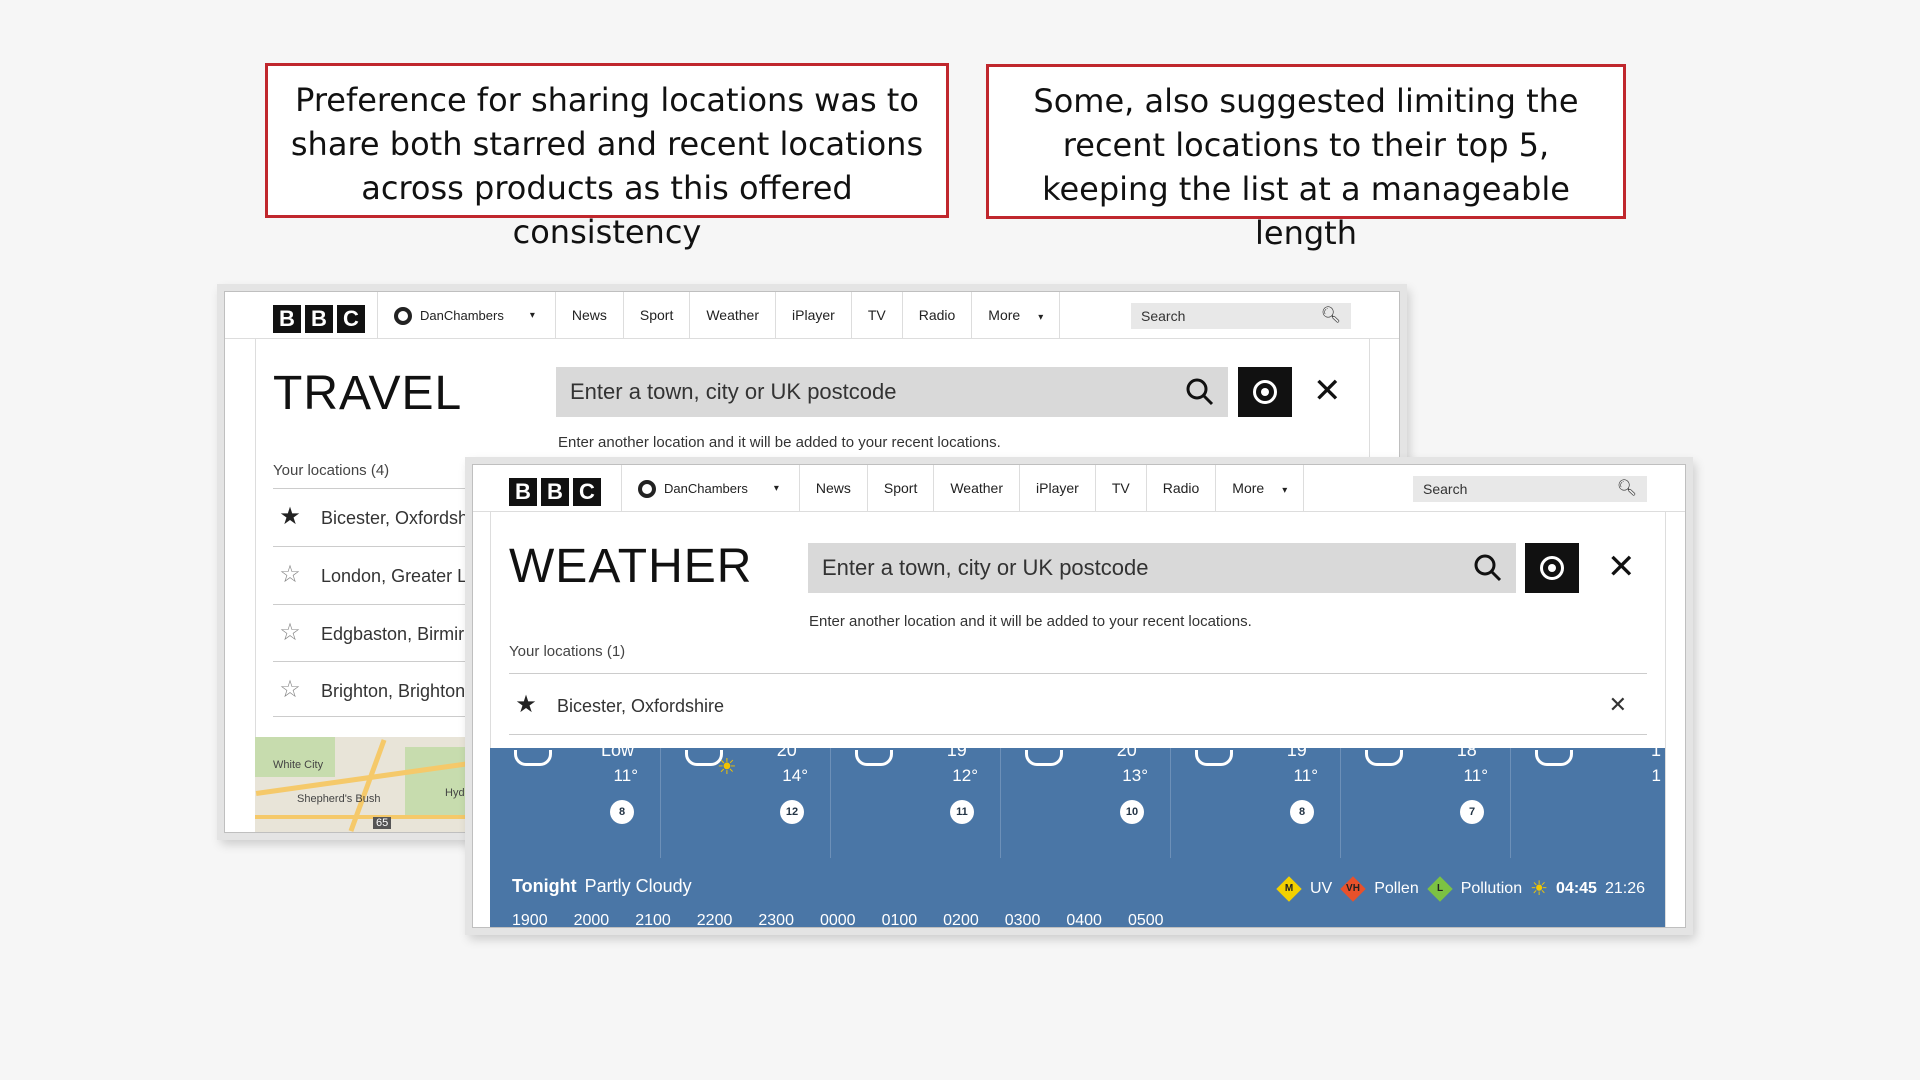  Describe the element at coordinates (617, 750) in the screenshot. I see `forecast-high: Low` at that location.